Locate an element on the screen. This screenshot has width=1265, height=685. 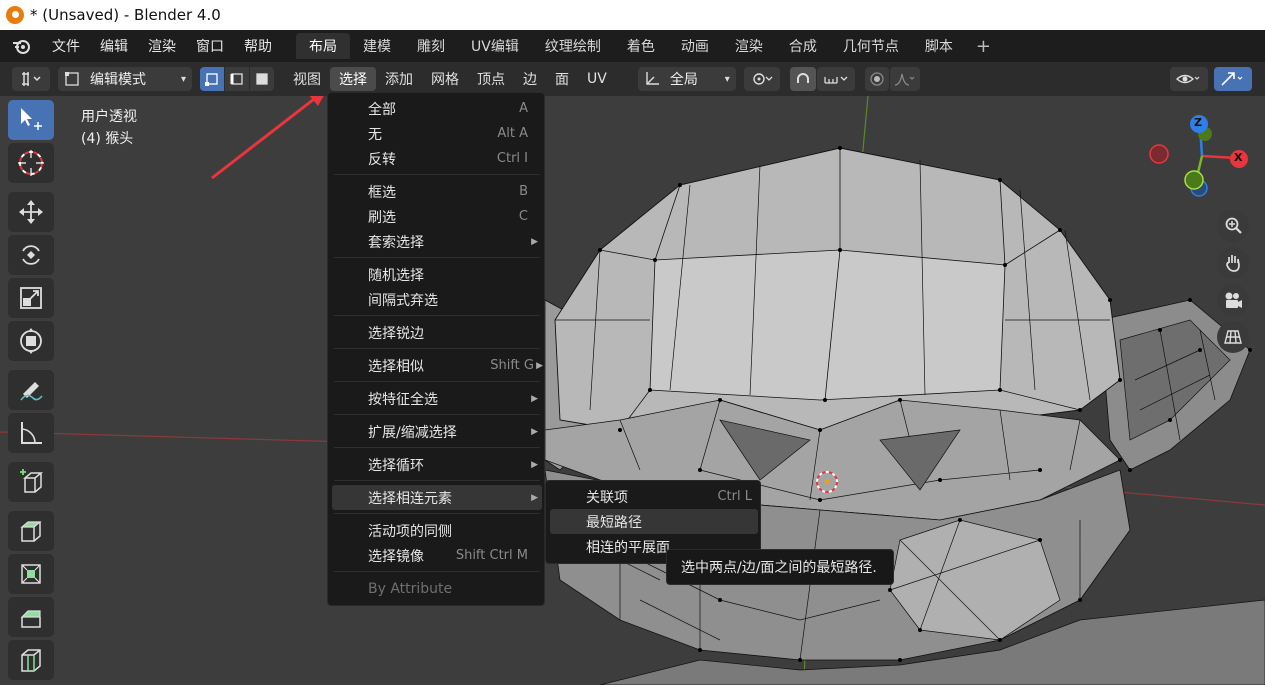
tool-transform is located at coordinates (31, 341).